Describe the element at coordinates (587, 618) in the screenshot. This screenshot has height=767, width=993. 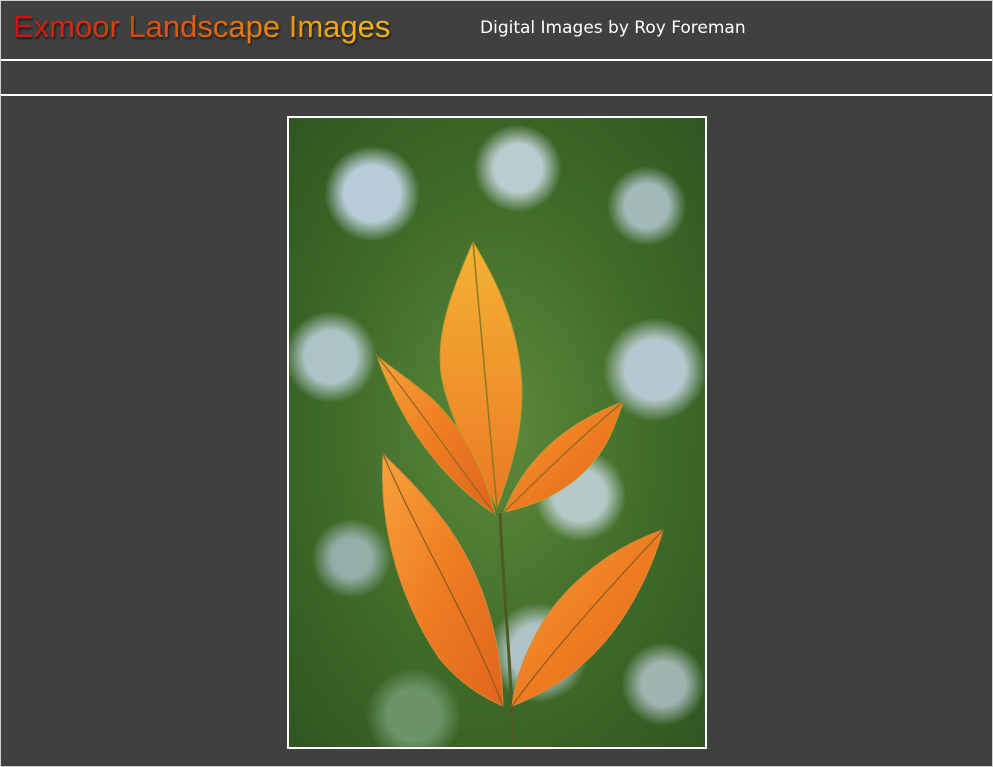
I see `leaf-lower-right` at that location.